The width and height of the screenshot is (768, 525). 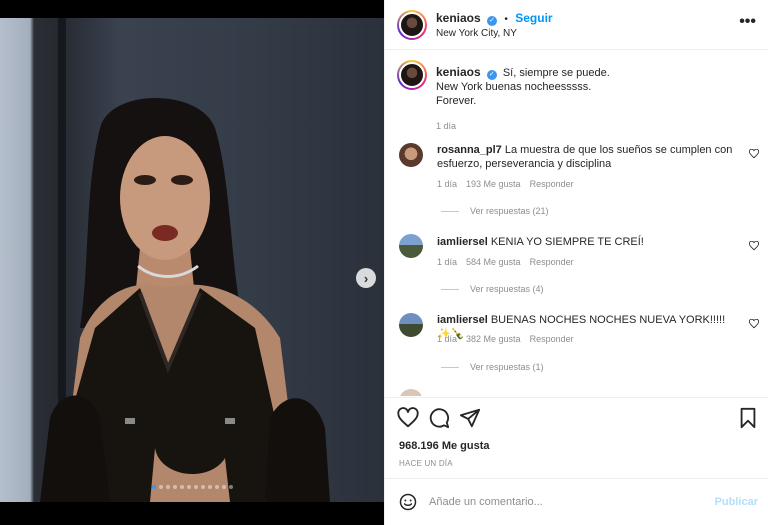 What do you see at coordinates (458, 18) in the screenshot?
I see `author-username: keniaos` at bounding box center [458, 18].